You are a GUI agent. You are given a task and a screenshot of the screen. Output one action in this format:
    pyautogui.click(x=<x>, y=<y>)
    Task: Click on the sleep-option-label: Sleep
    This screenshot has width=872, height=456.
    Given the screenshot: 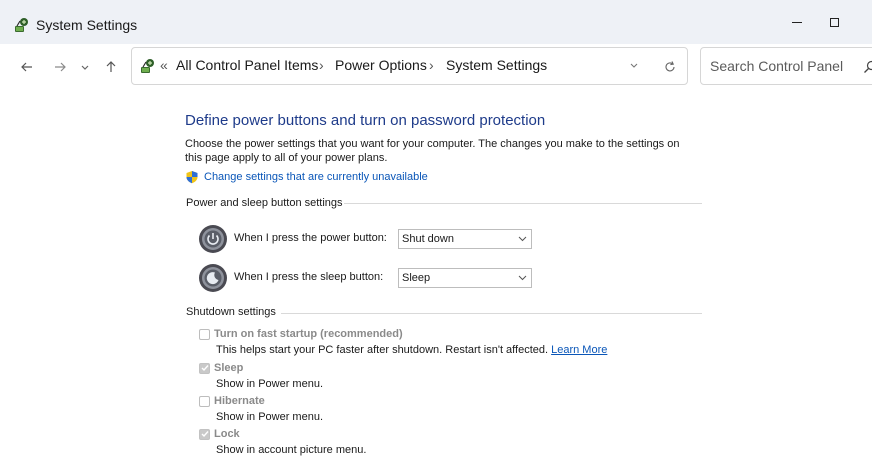 What is the action you would take?
    pyautogui.click(x=229, y=368)
    